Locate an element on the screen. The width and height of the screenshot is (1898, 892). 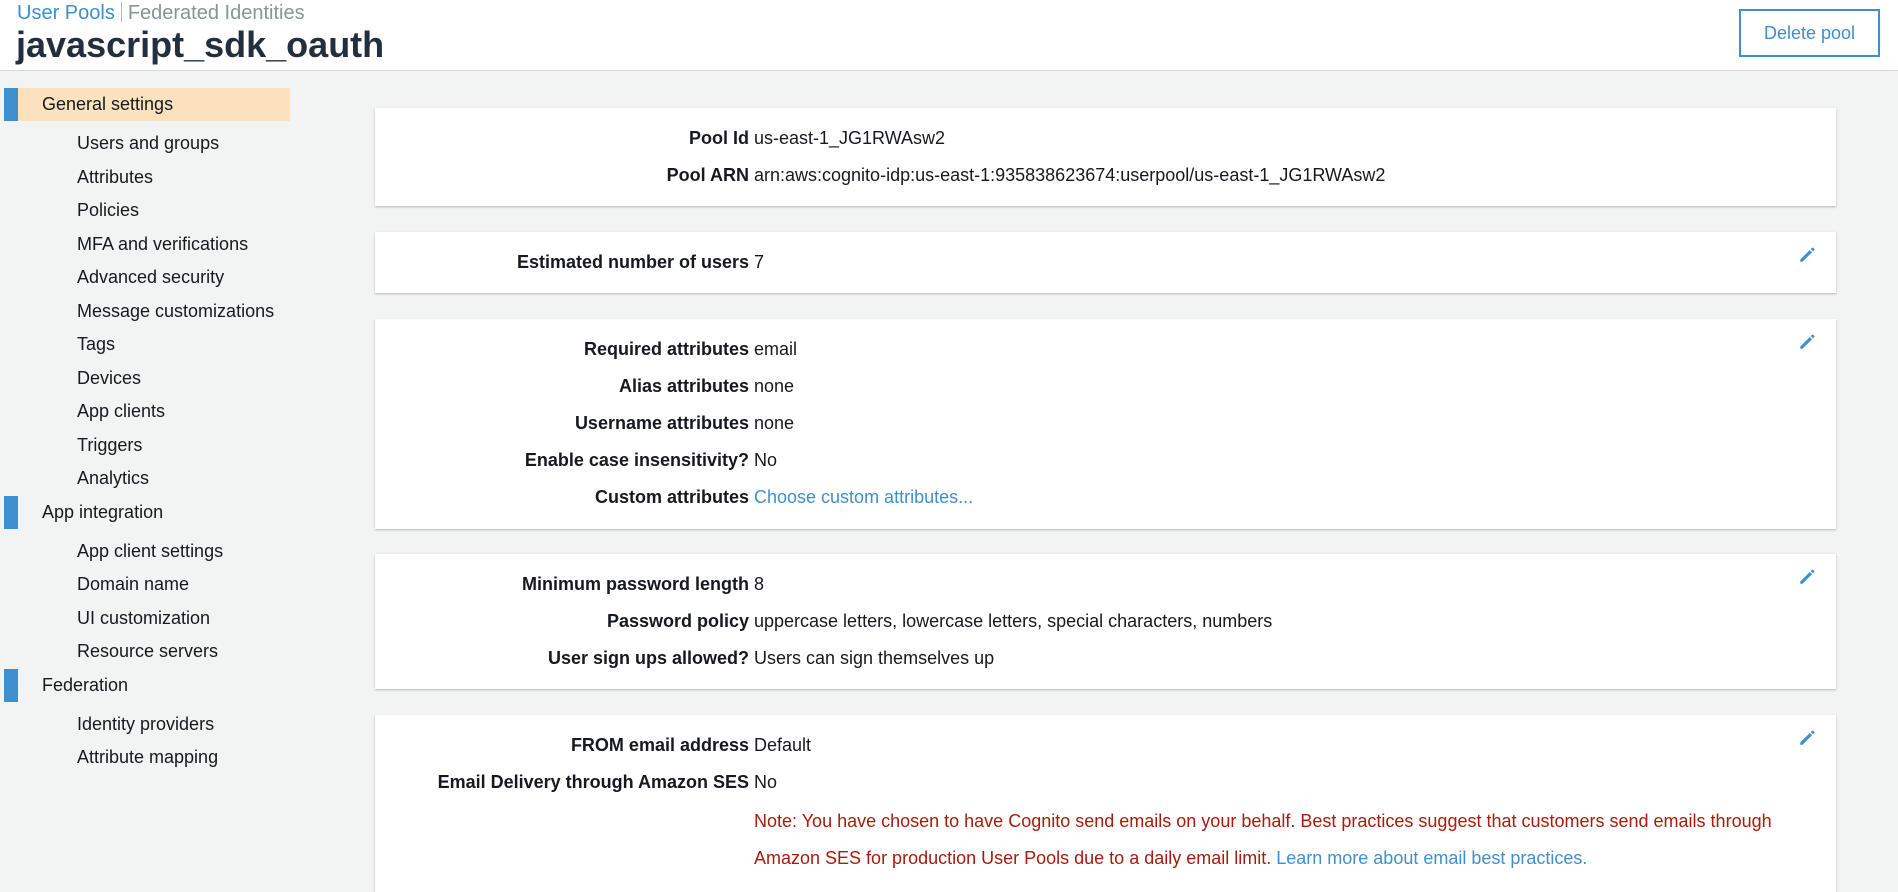
breadcrumb: User Pools Federated Identities is located at coordinates (161, 13).